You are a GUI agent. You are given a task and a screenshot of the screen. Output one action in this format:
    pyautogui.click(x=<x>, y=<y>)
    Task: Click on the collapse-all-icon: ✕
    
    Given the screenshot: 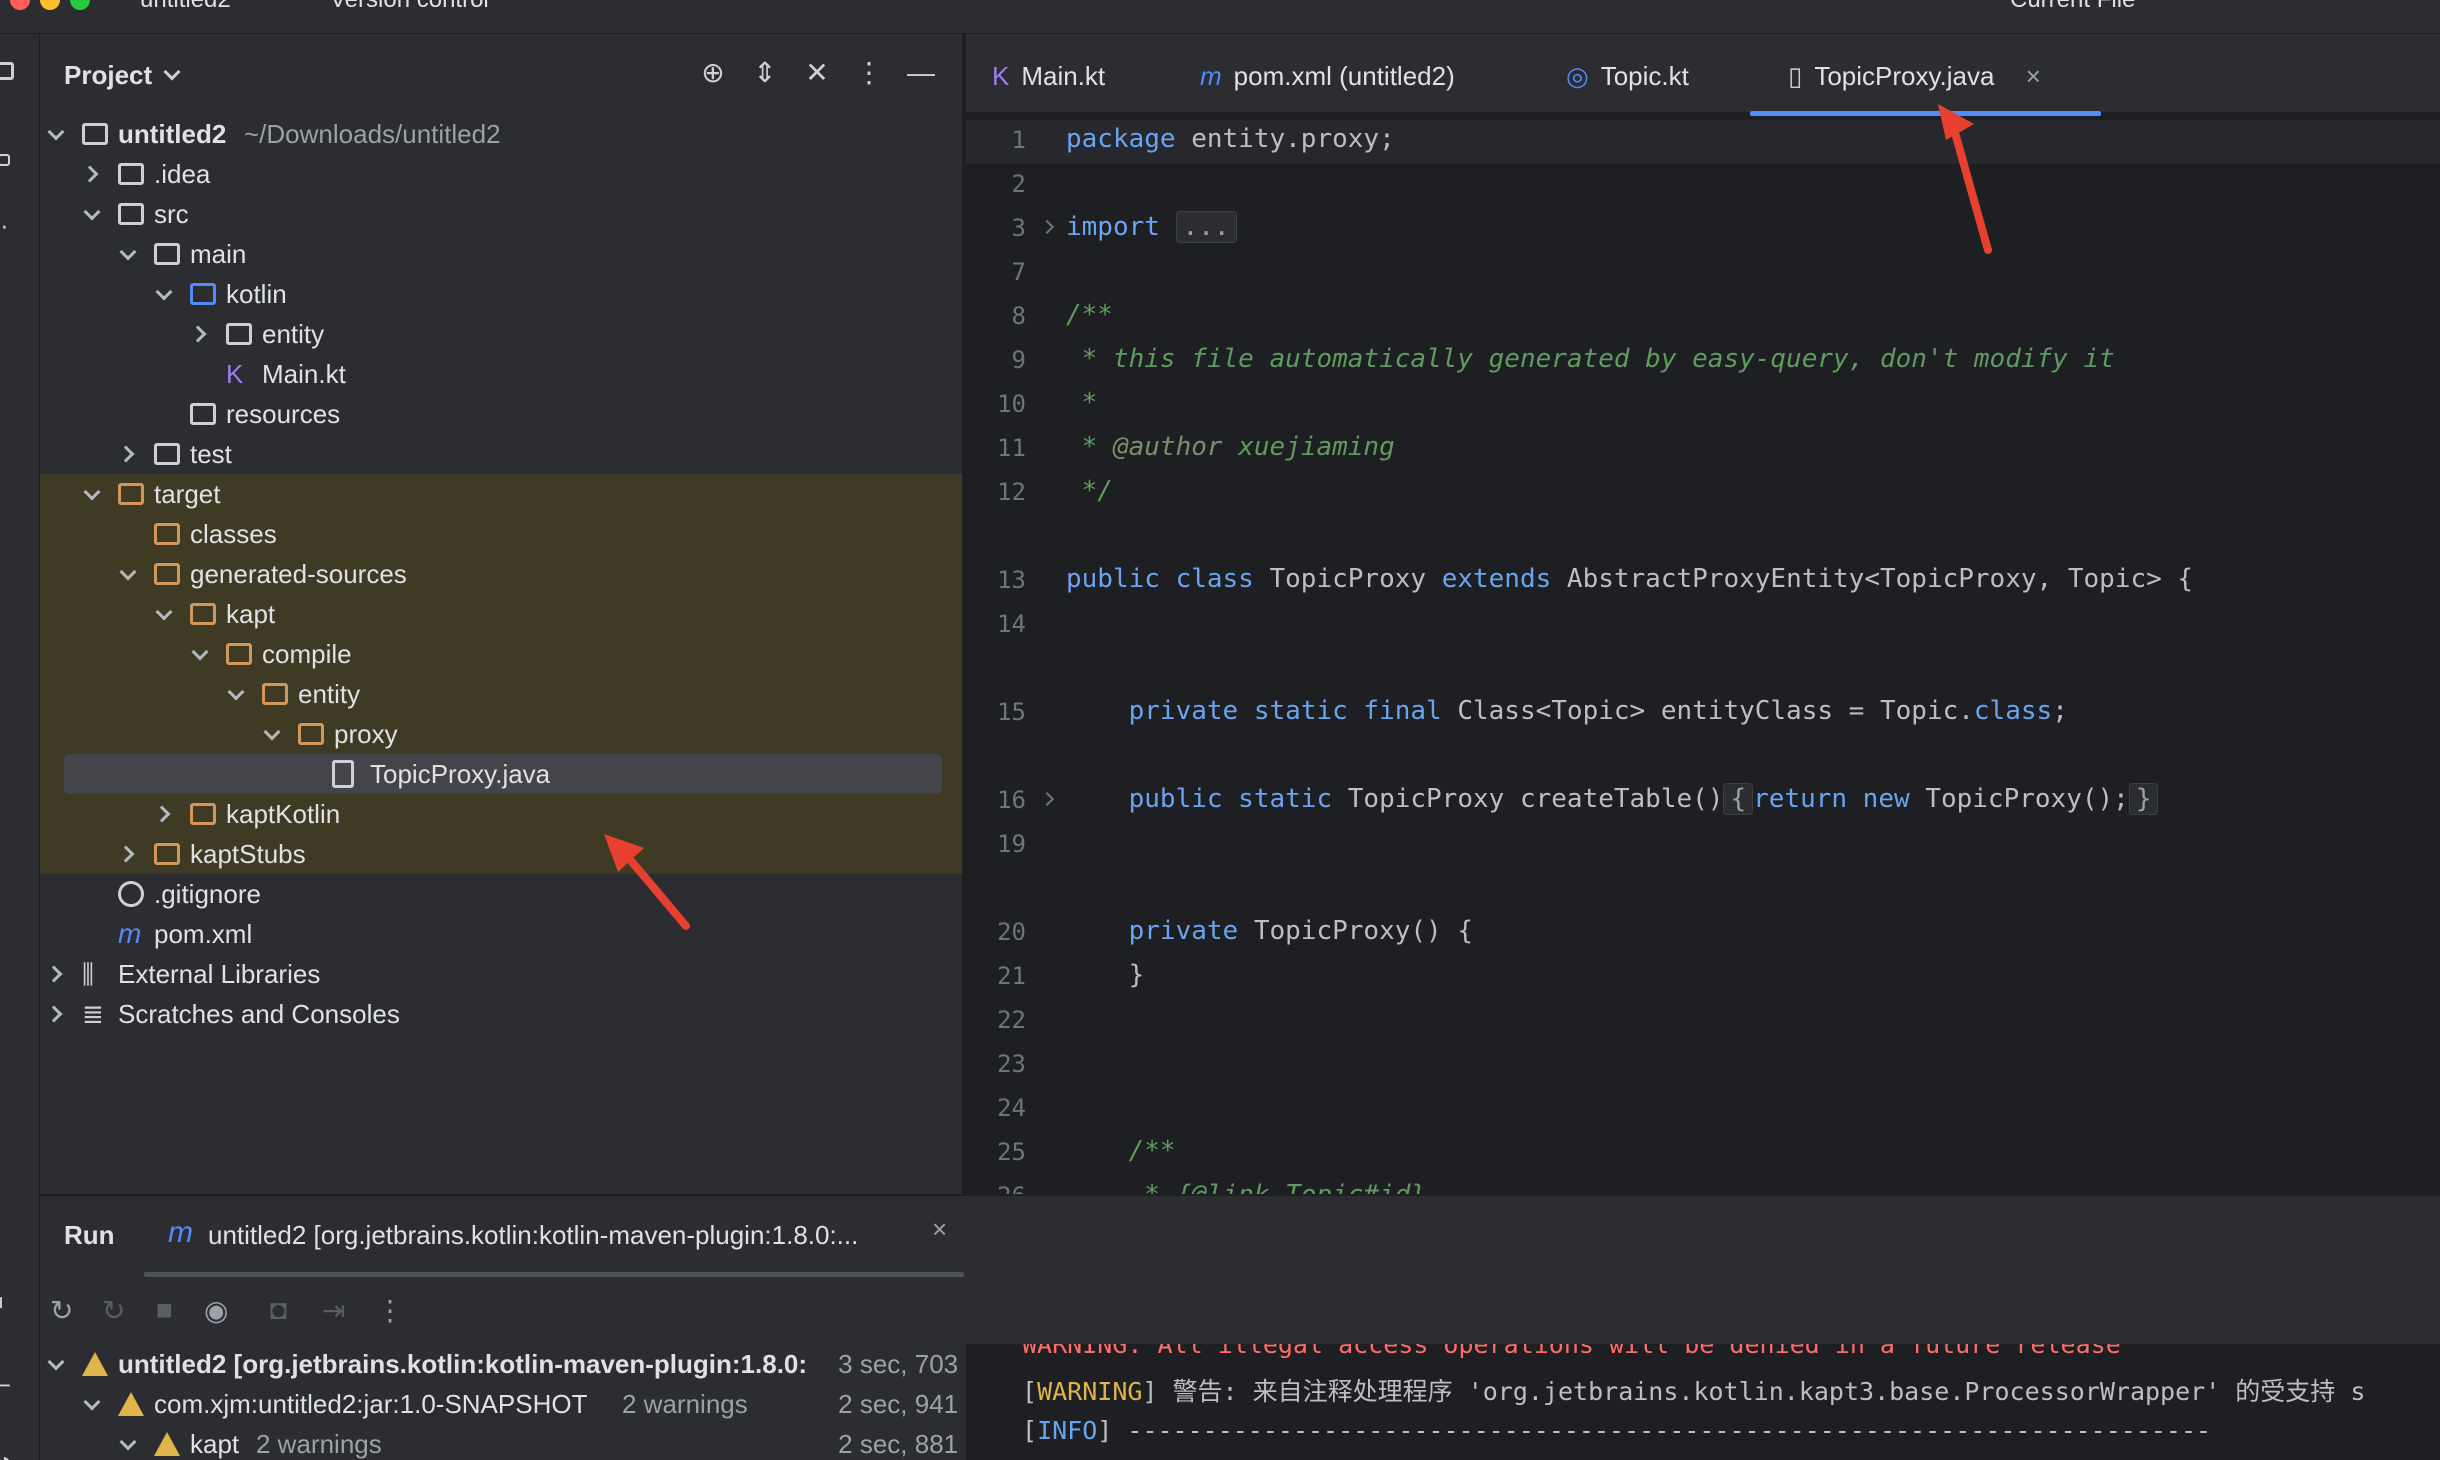 What is the action you would take?
    pyautogui.click(x=817, y=73)
    